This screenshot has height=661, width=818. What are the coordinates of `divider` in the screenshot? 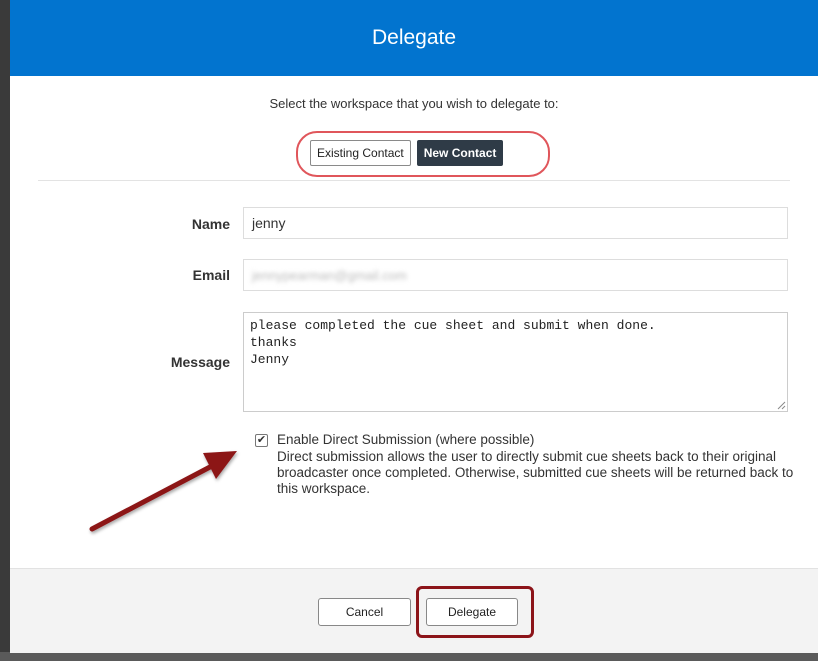 It's located at (414, 180).